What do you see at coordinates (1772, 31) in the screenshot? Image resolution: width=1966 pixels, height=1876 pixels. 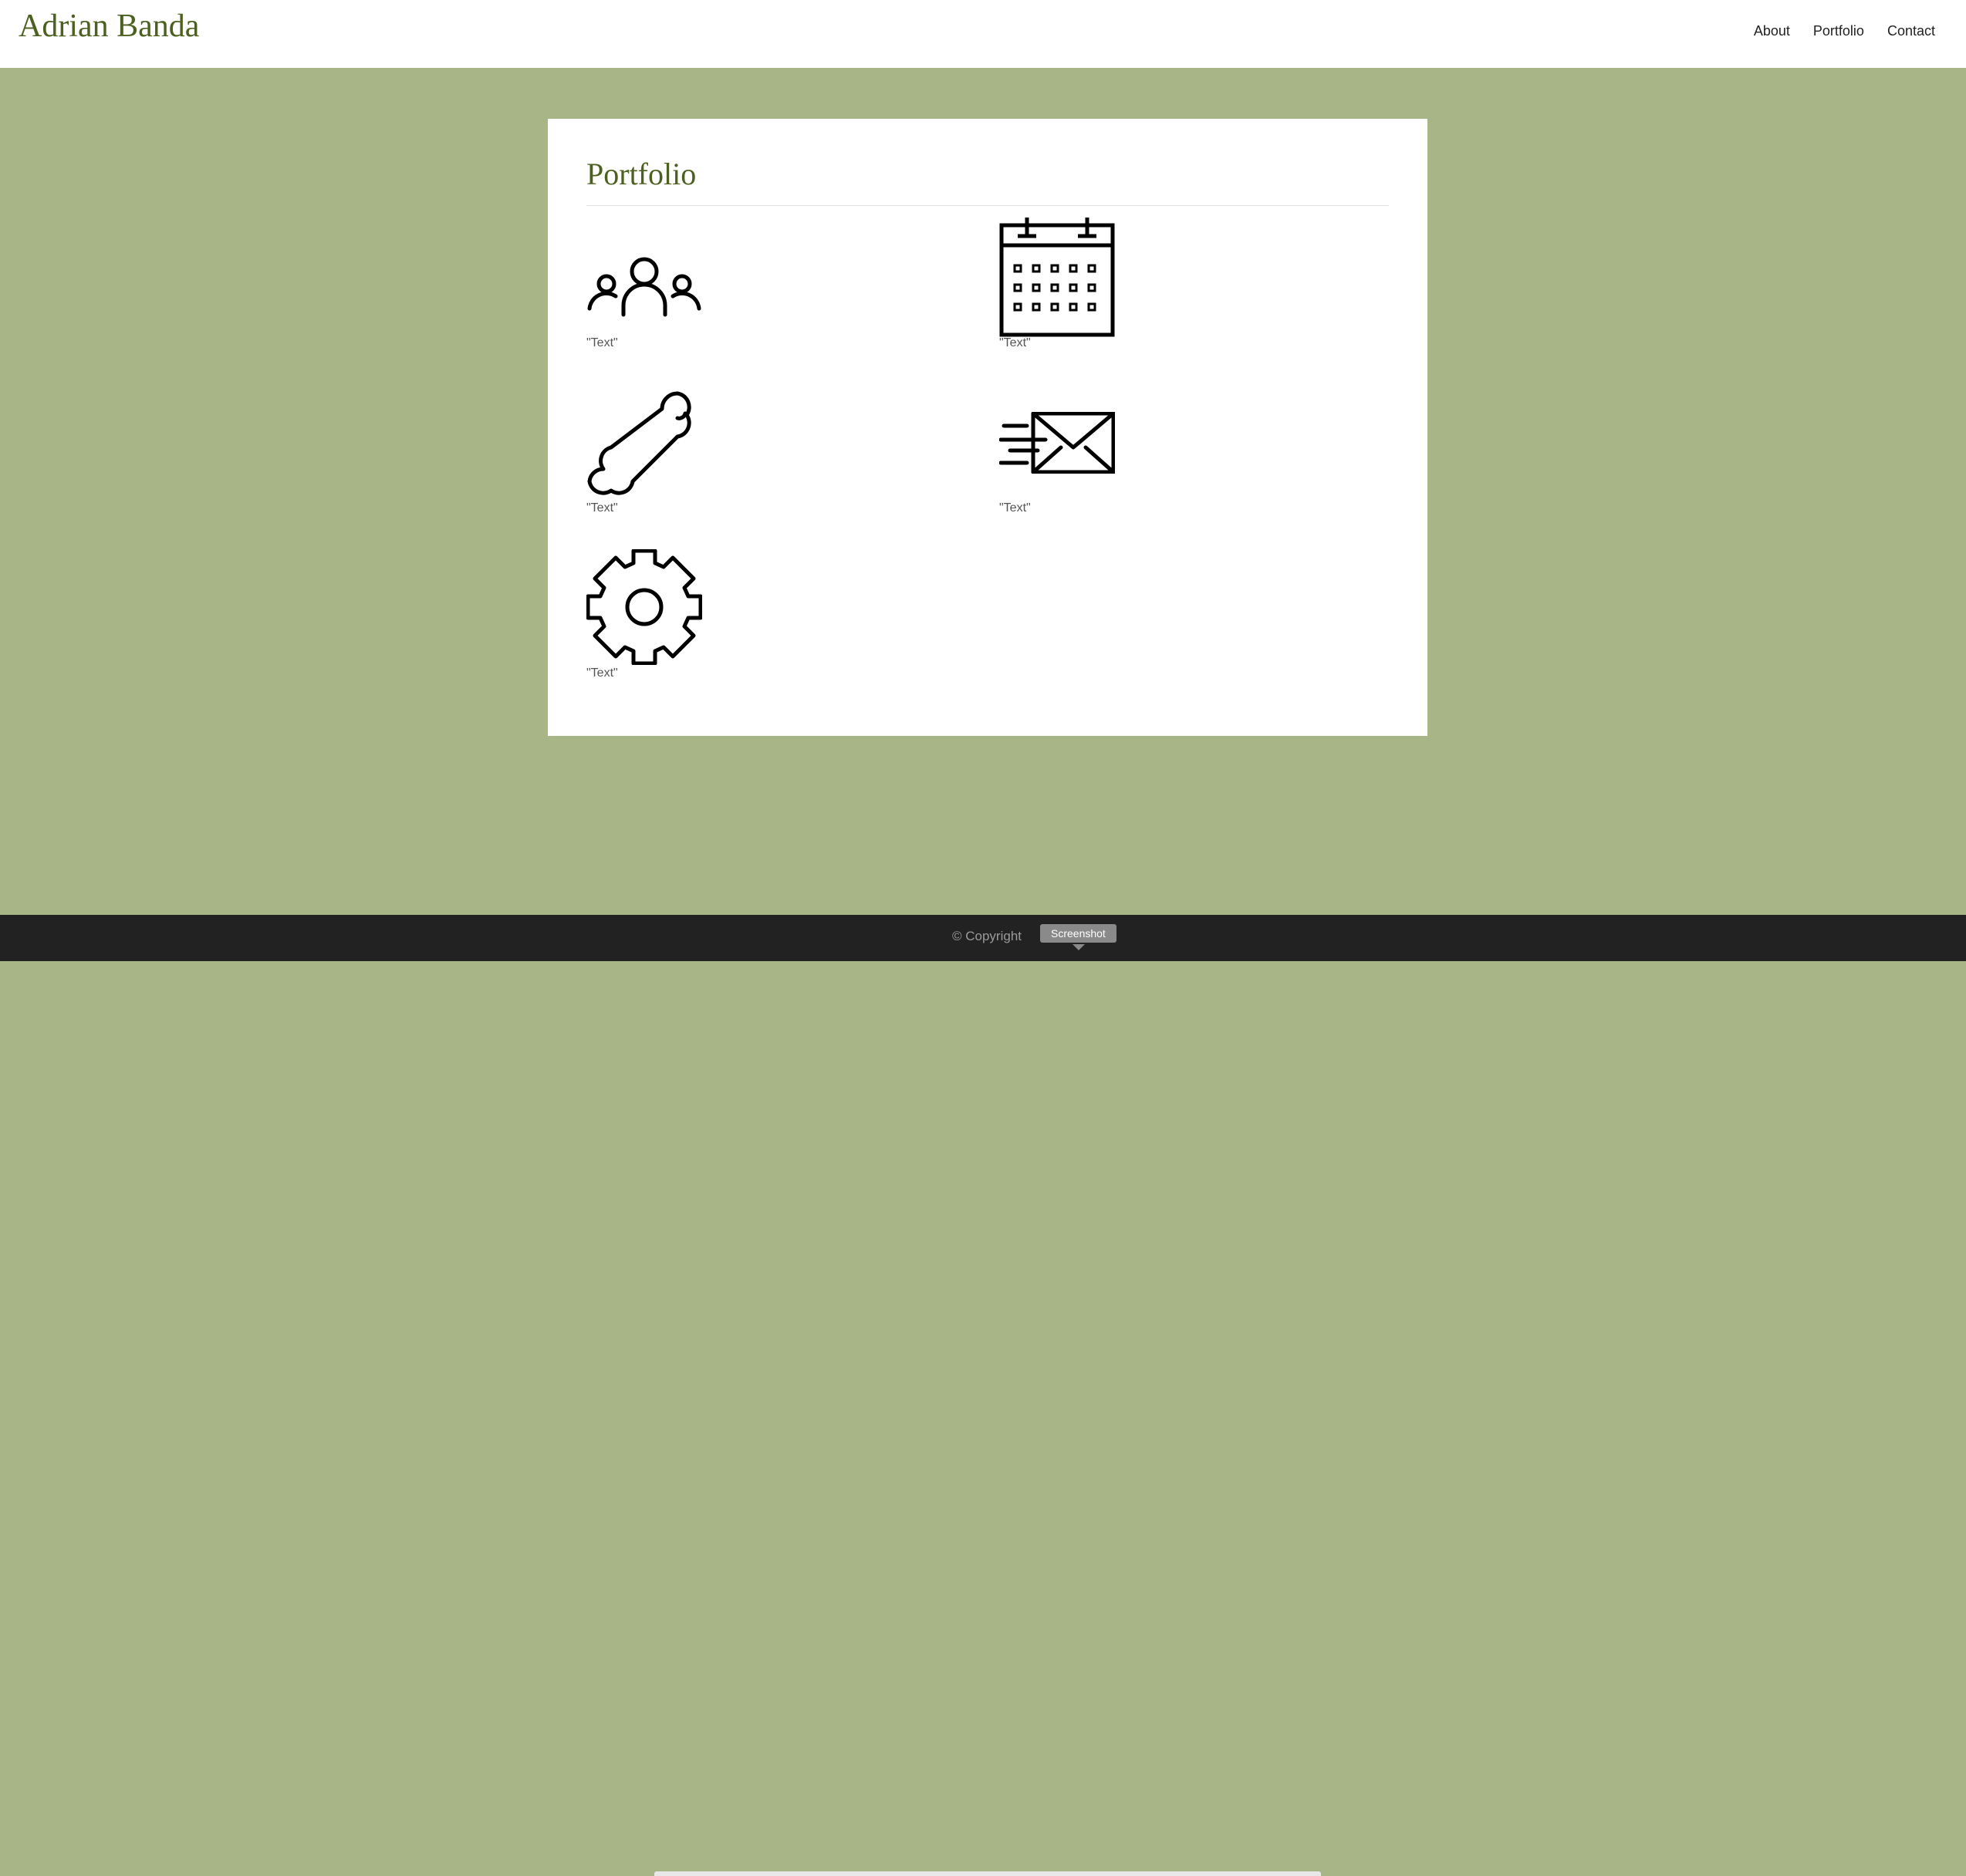 I see `nav-link-about: About` at bounding box center [1772, 31].